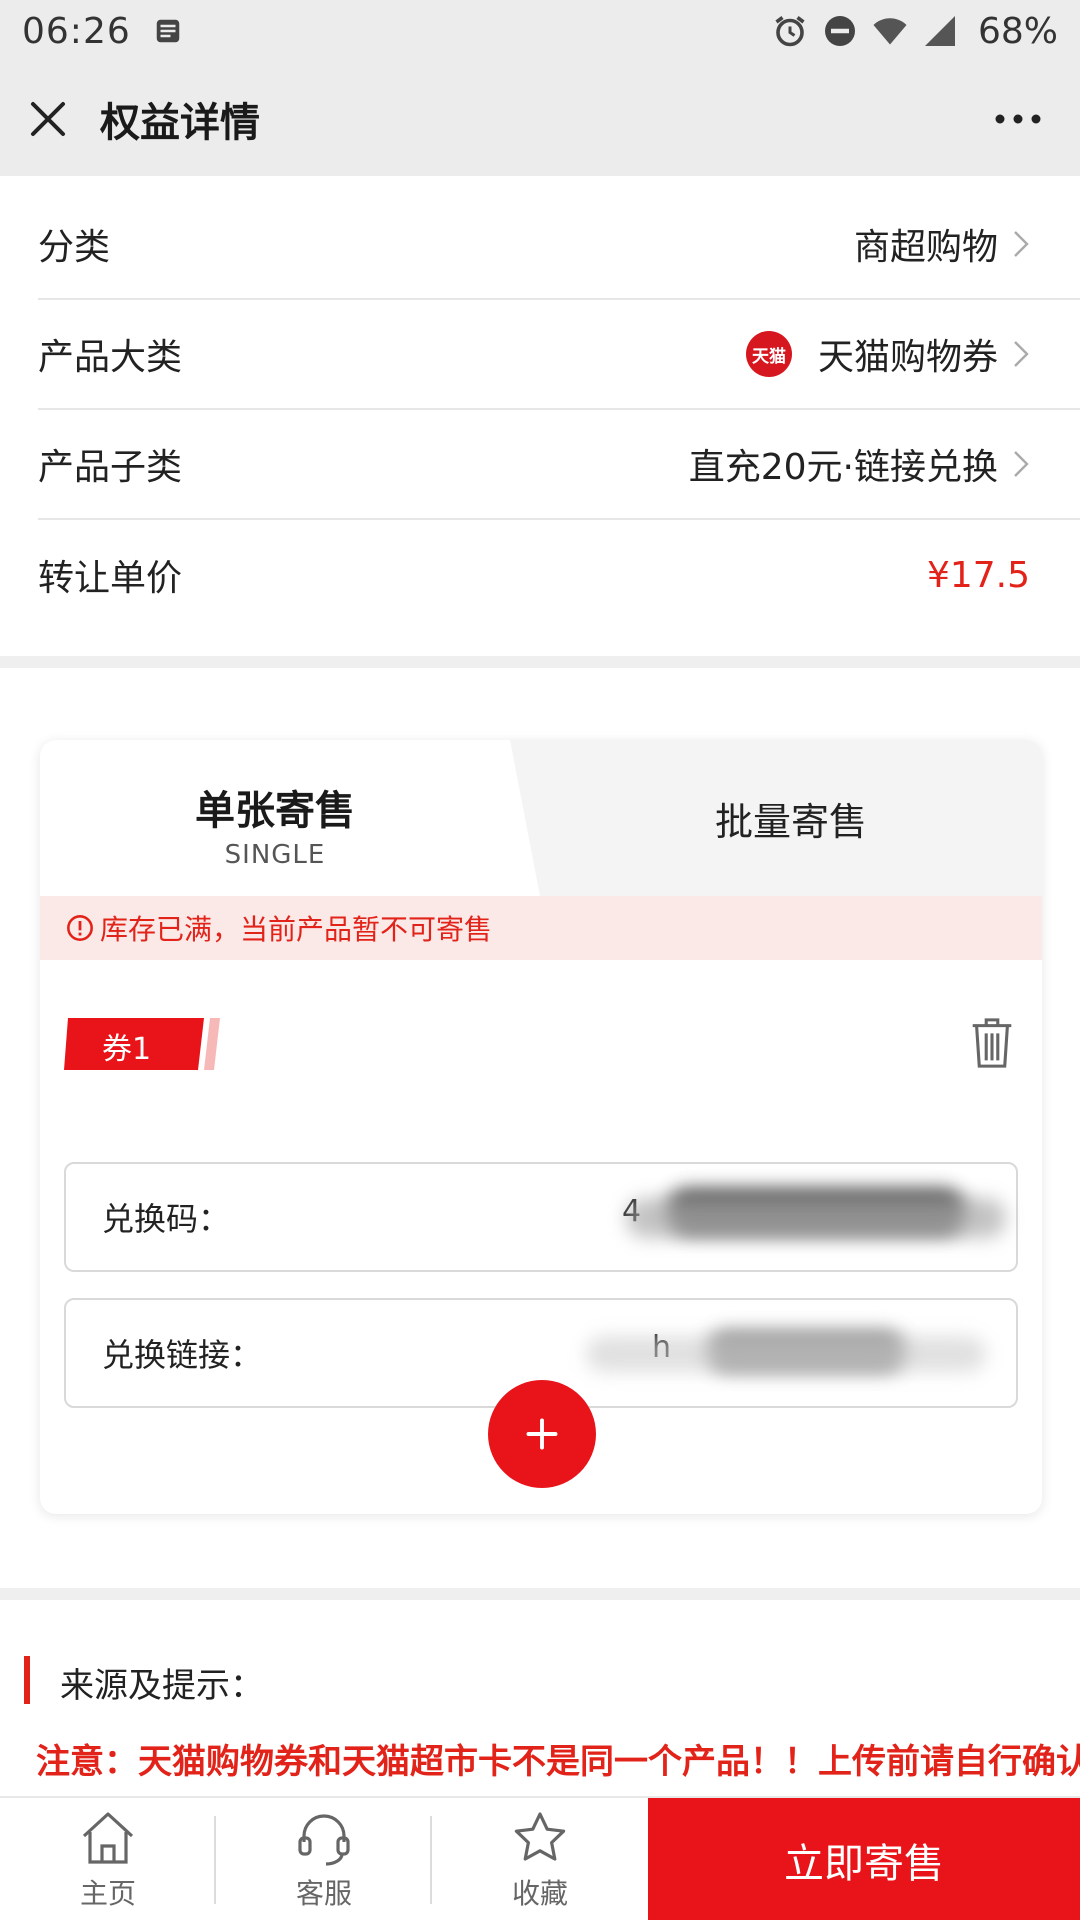 Image resolution: width=1080 pixels, height=1920 pixels. What do you see at coordinates (540, 31) in the screenshot?
I see `status-bar: 06:26 68%` at bounding box center [540, 31].